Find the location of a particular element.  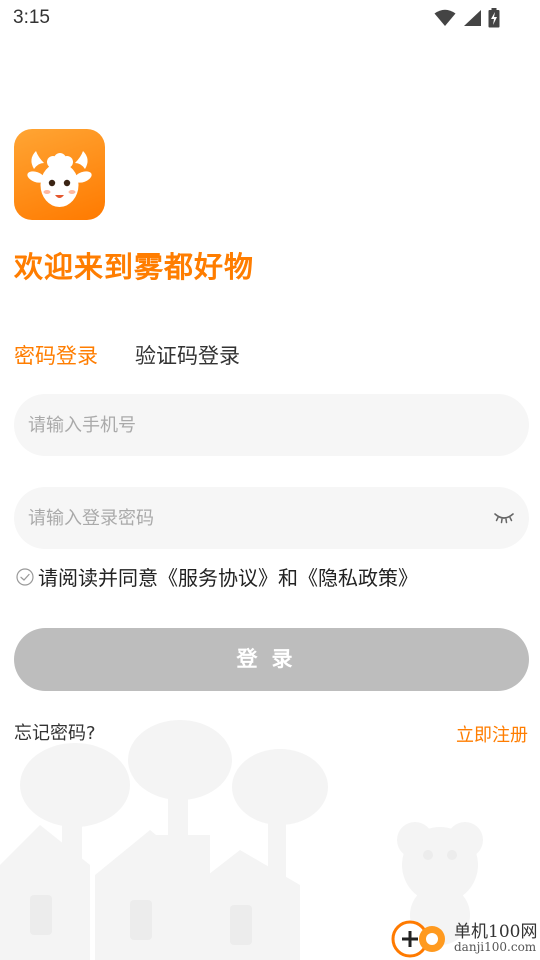

agreement-row: 请阅读并同意 《服务协议》 和 《隐私政策》 is located at coordinates (217, 576).